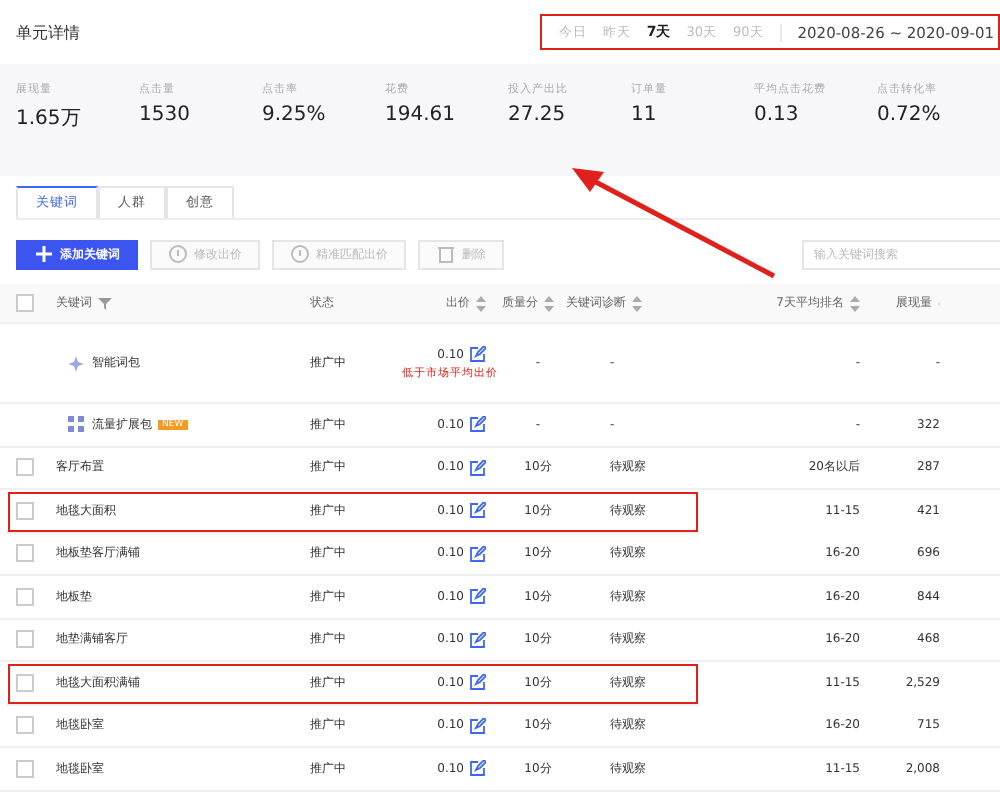 The height and width of the screenshot is (800, 1000). What do you see at coordinates (48, 32) in the screenshot?
I see `page-title: 单元详情` at bounding box center [48, 32].